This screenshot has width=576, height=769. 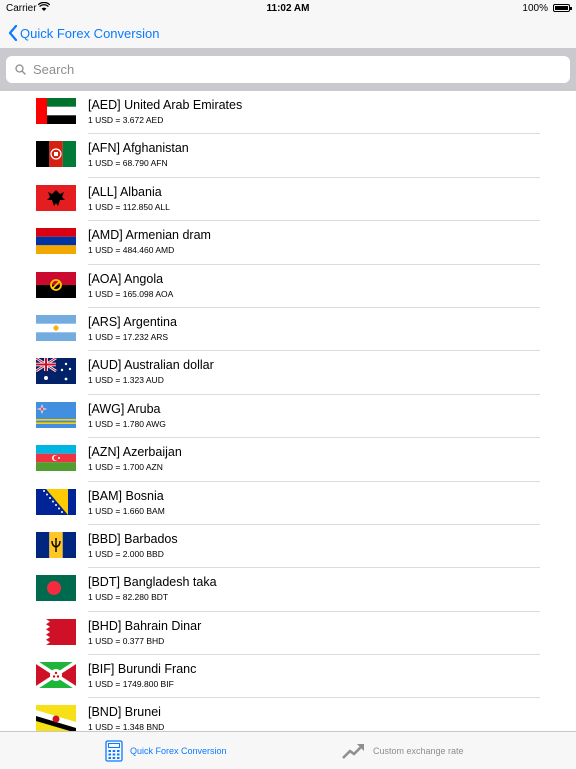 What do you see at coordinates (129, 206) in the screenshot?
I see `currency-rate: 1 USD = 112.850 ALL` at bounding box center [129, 206].